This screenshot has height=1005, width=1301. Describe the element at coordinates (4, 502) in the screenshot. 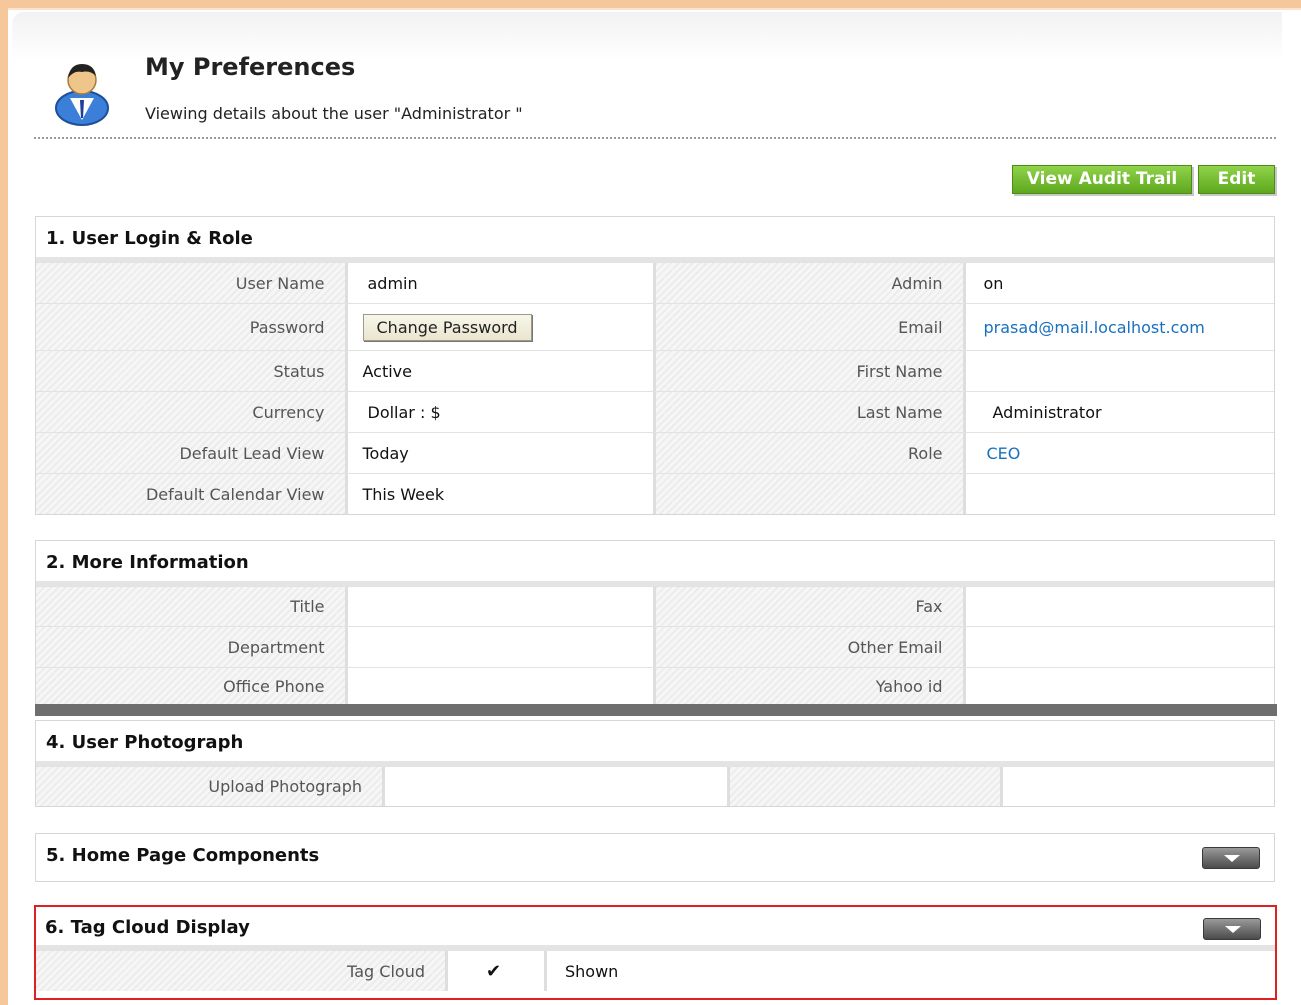

I see `window-frame-left` at that location.